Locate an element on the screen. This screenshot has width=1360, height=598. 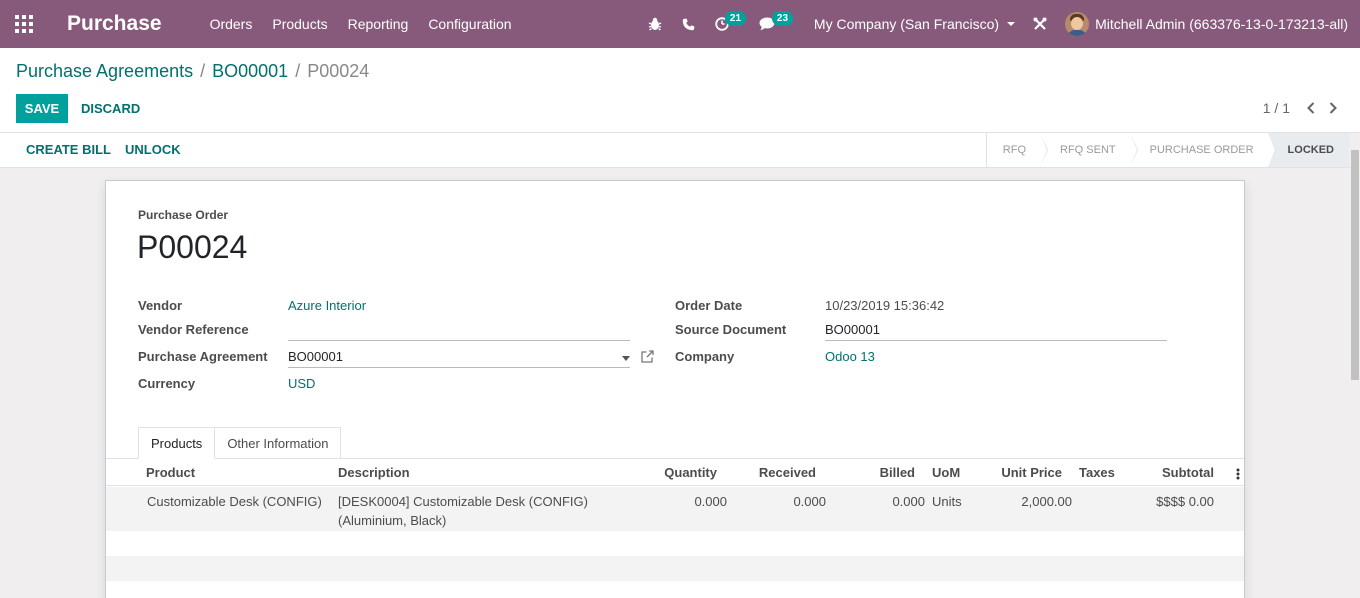
avatar is located at coordinates (1077, 24).